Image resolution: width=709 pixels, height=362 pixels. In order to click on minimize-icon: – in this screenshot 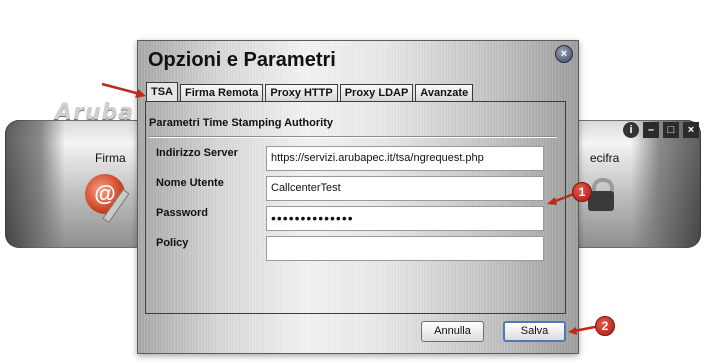, I will do `click(651, 130)`.